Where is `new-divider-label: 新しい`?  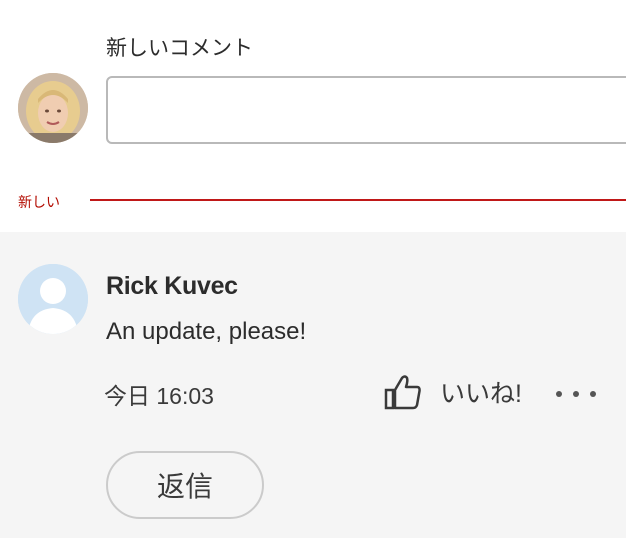
new-divider-label: 新しい is located at coordinates (39, 202).